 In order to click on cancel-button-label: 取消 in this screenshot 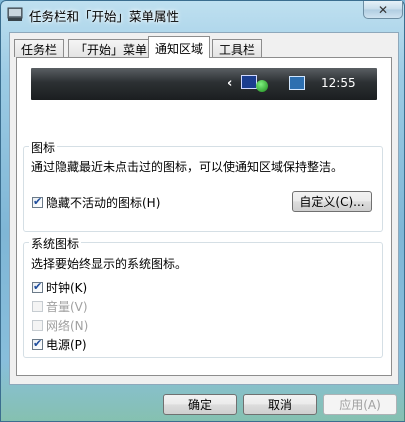, I will do `click(279, 405)`.